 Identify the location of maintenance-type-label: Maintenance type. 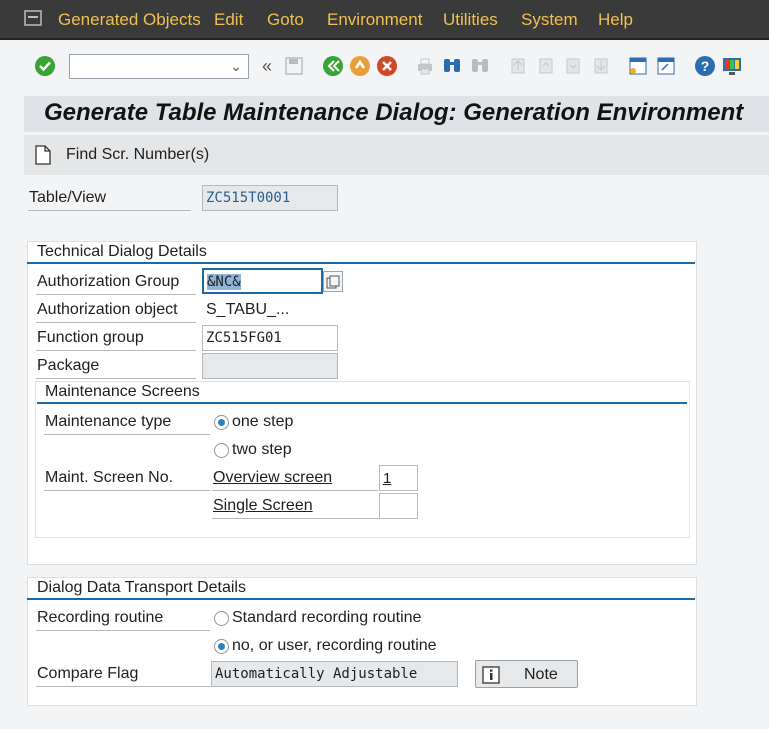
(108, 421).